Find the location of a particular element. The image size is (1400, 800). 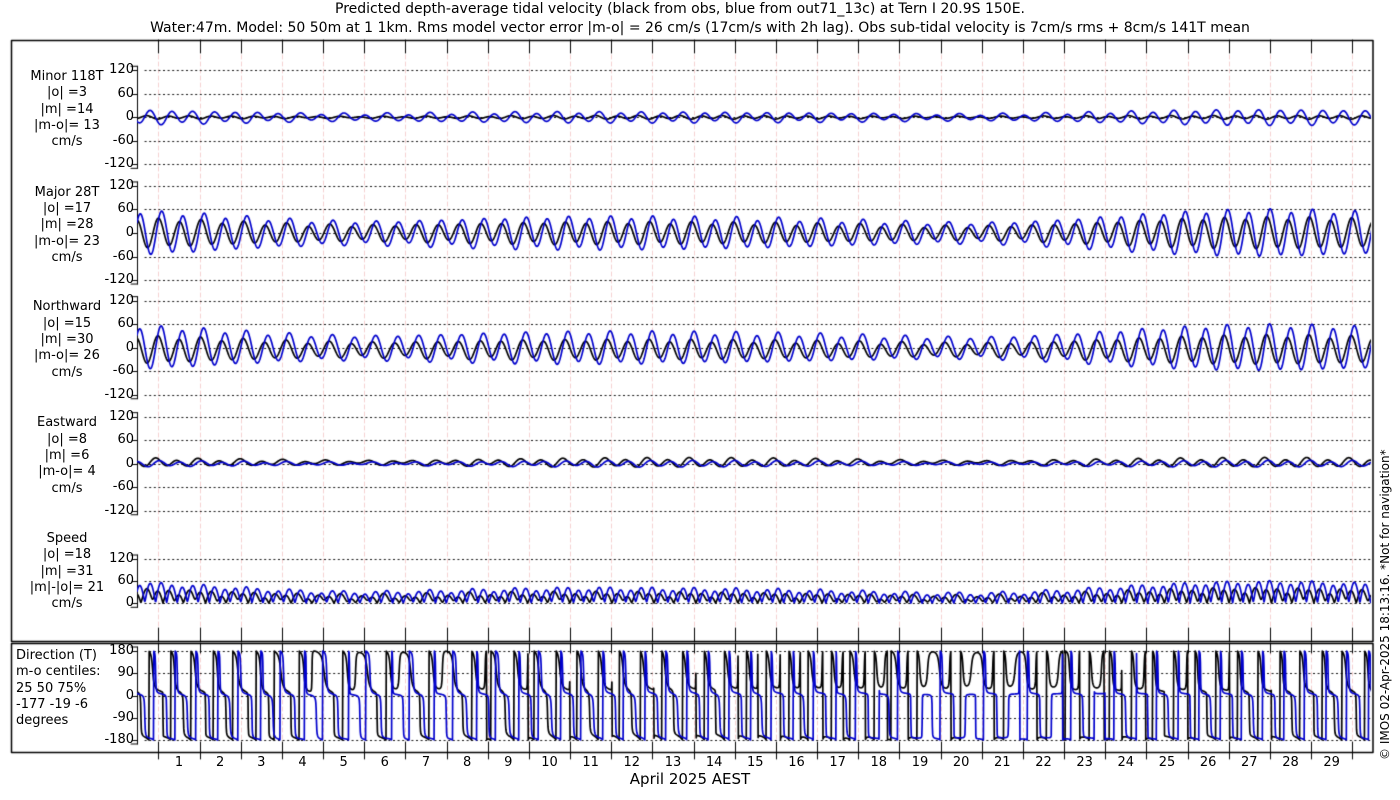

panel-label-eastward-line: Eastward is located at coordinates (67, 423).